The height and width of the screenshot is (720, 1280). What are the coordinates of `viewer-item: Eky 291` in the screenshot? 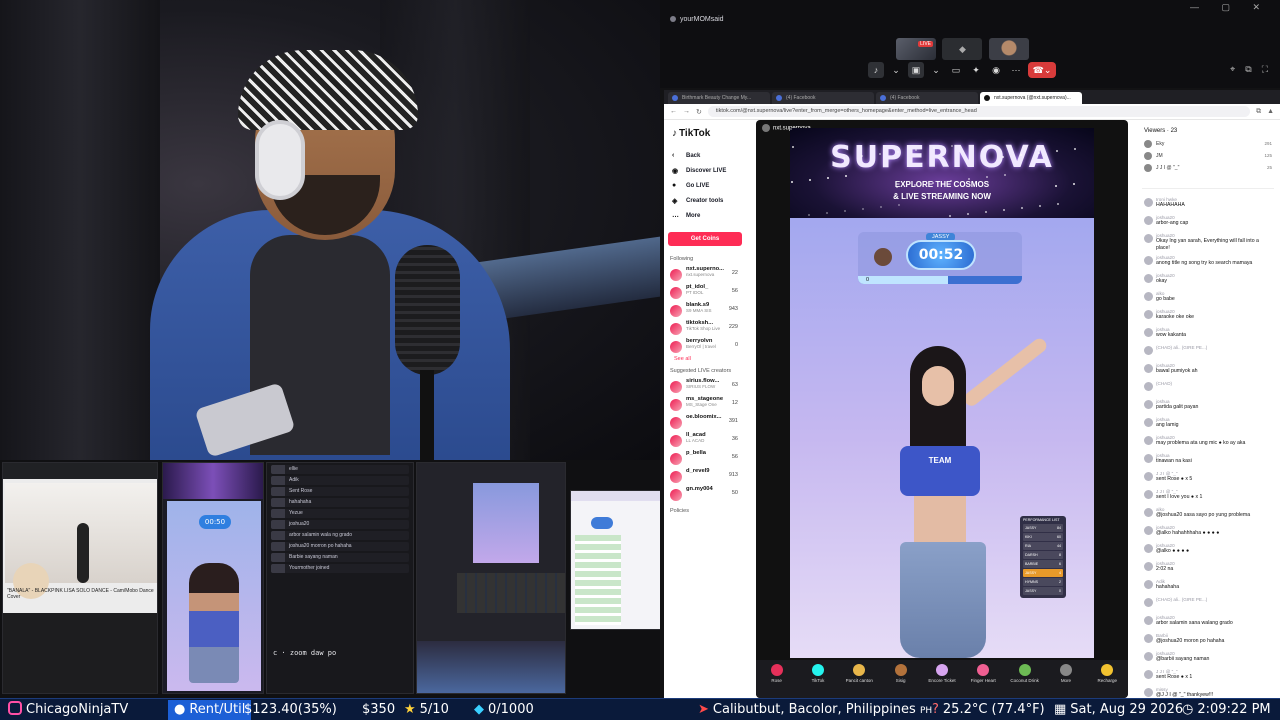 It's located at (1208, 144).